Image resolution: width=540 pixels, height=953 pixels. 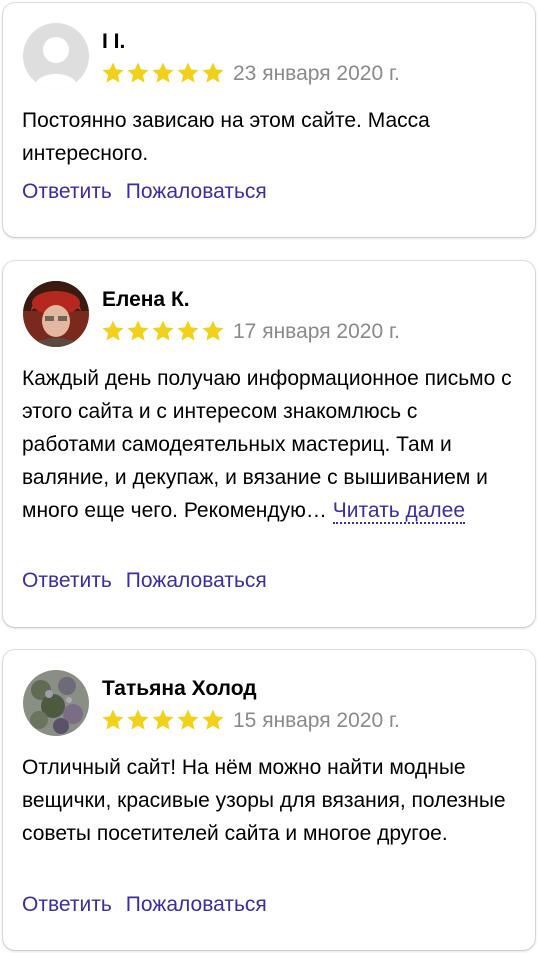 I want to click on avatar-photo-plant, so click(x=56, y=703).